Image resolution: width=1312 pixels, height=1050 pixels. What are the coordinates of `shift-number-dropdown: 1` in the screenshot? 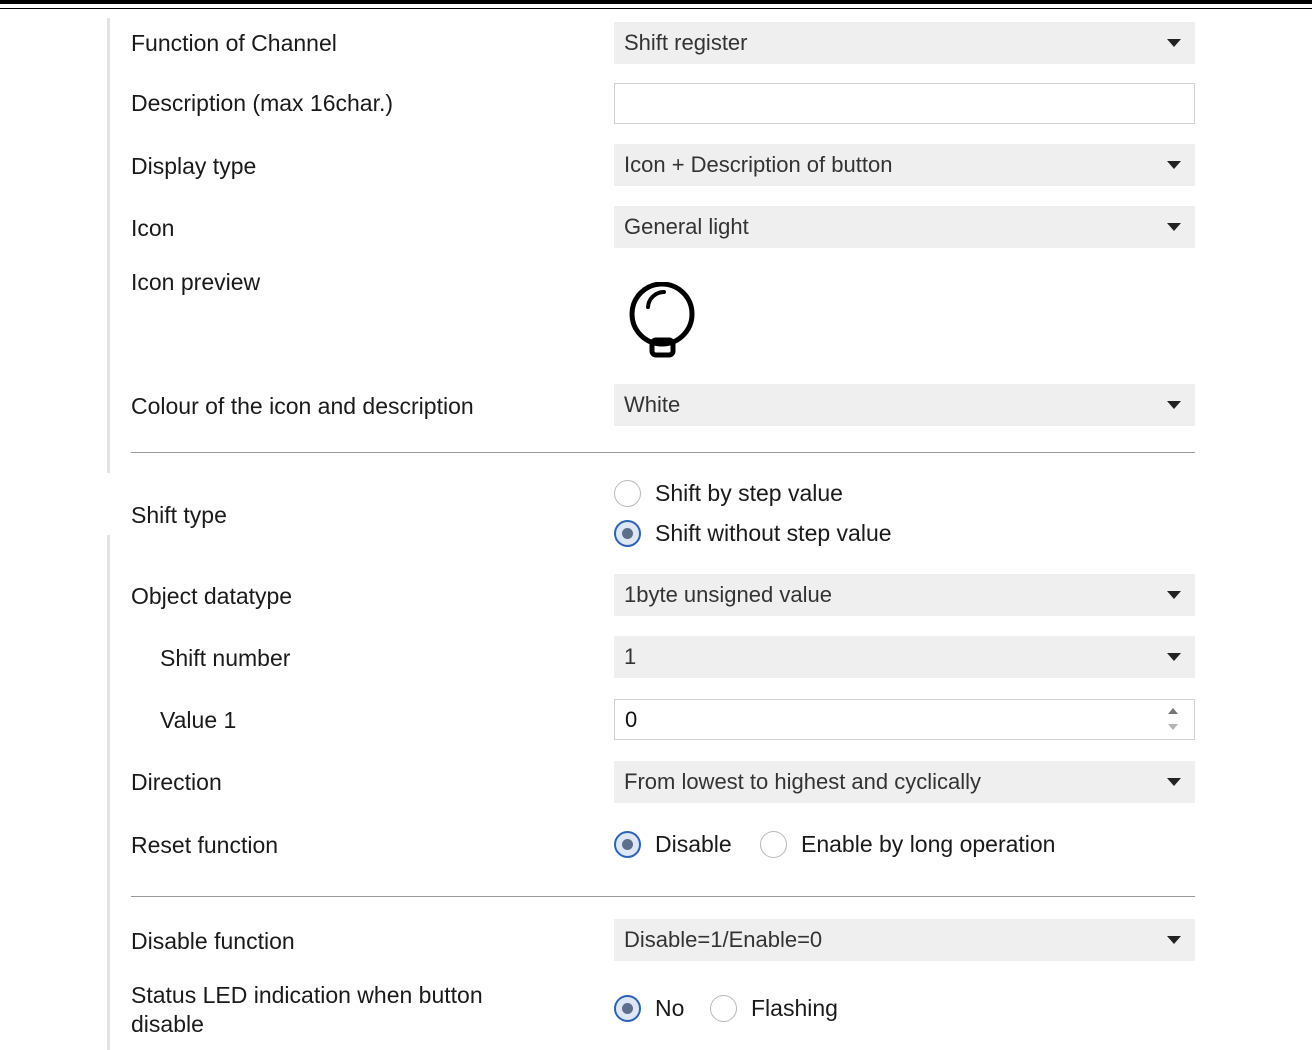 It's located at (904, 657).